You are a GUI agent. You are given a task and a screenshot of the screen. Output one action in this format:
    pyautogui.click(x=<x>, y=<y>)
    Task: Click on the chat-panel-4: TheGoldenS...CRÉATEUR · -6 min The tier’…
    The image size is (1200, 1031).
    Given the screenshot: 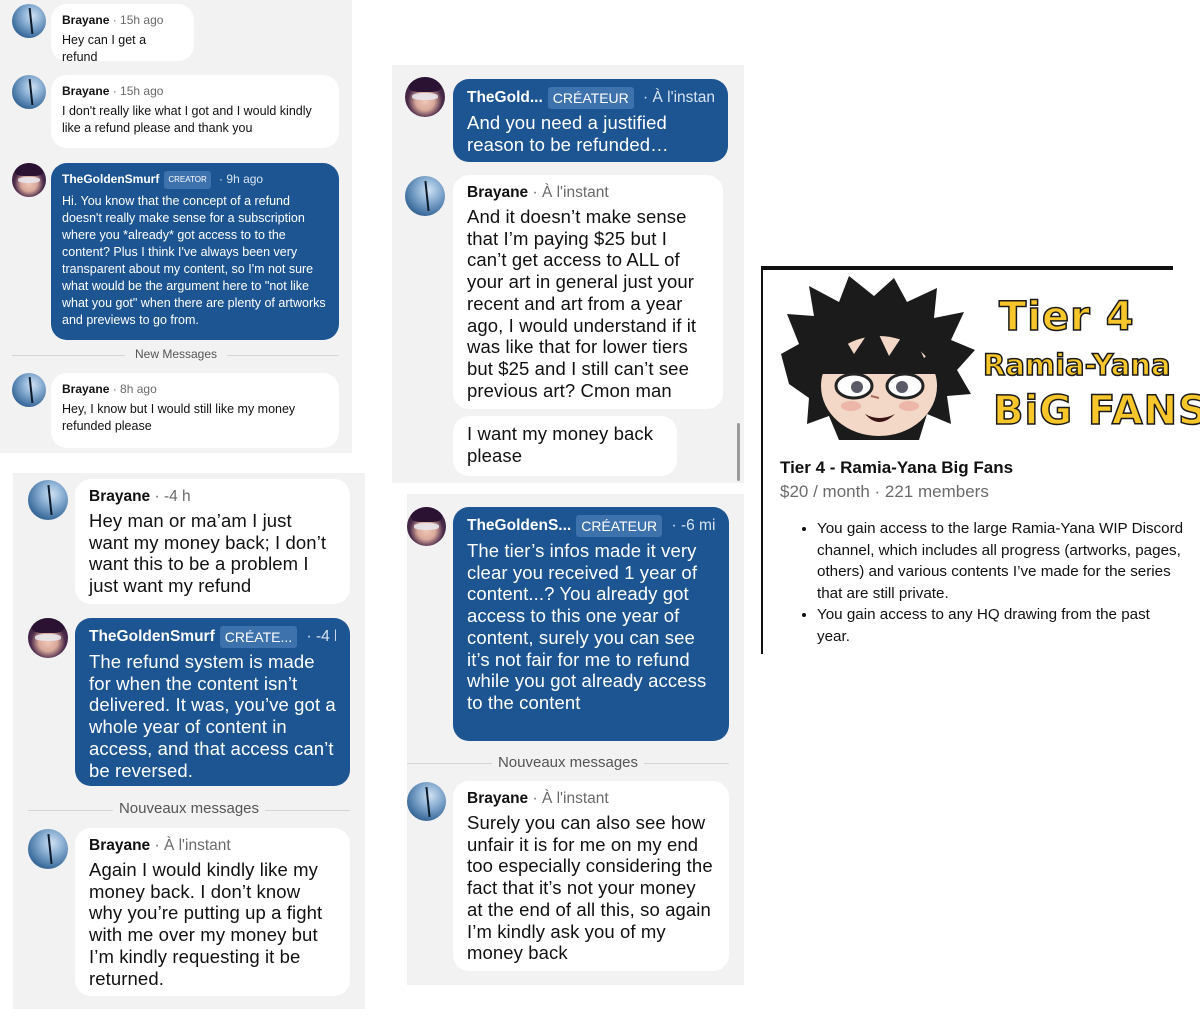 What is the action you would take?
    pyautogui.click(x=575, y=739)
    